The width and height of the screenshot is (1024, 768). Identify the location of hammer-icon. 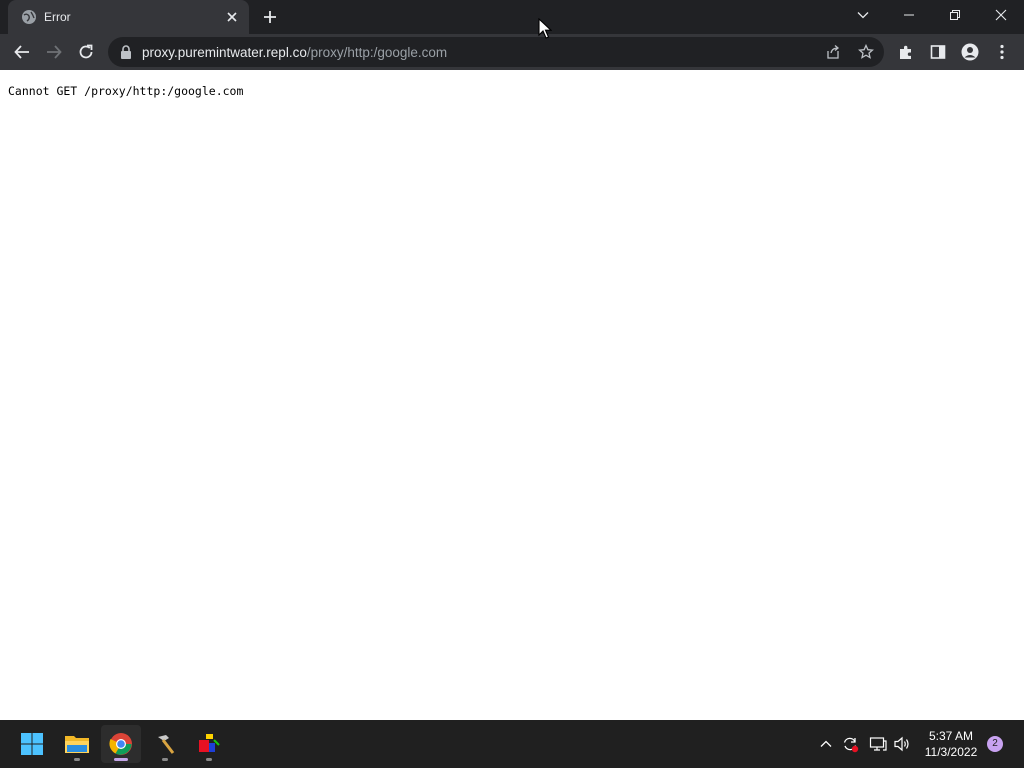
(166, 744).